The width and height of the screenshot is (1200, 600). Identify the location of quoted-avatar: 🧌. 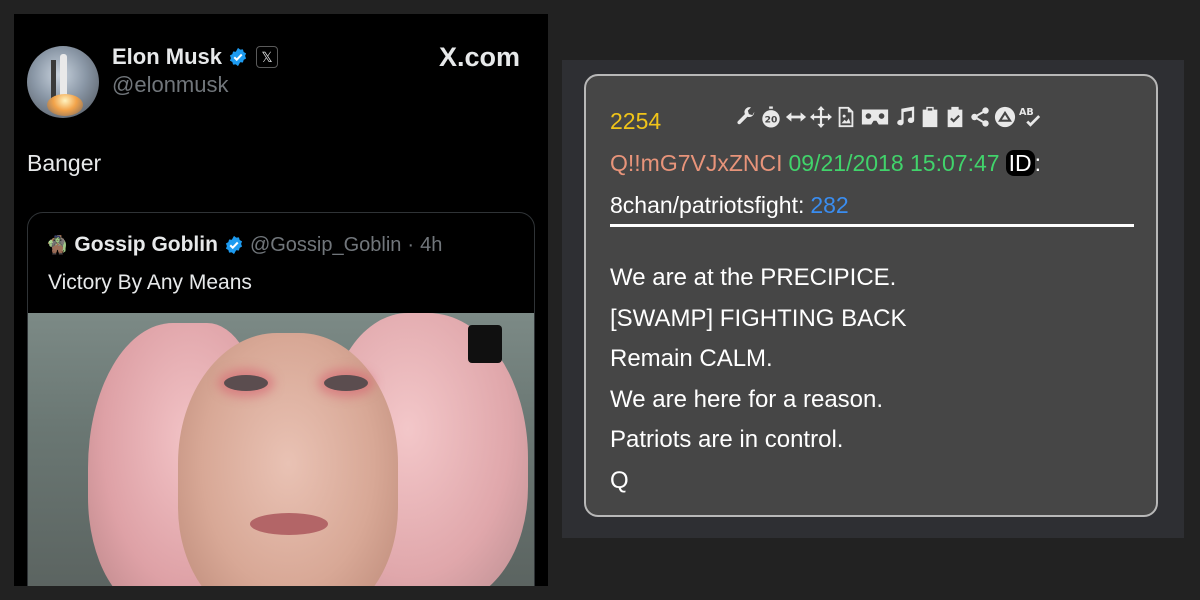
(57, 245).